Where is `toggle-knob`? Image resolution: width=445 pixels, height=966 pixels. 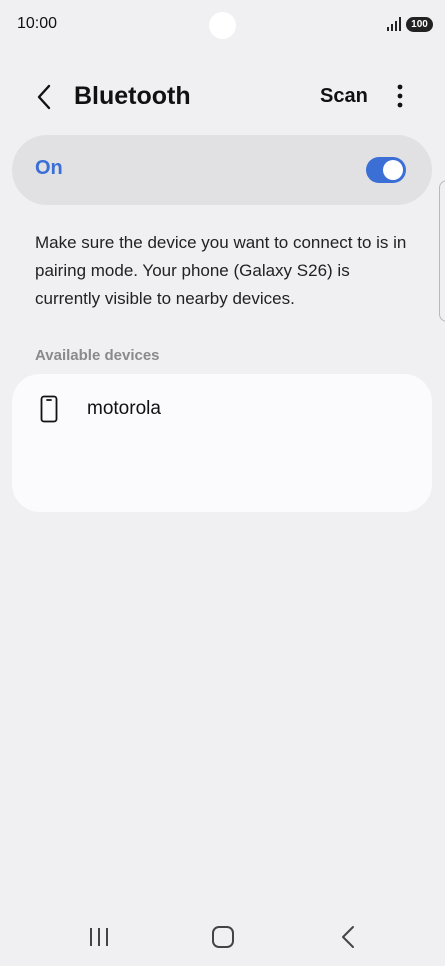 toggle-knob is located at coordinates (393, 170).